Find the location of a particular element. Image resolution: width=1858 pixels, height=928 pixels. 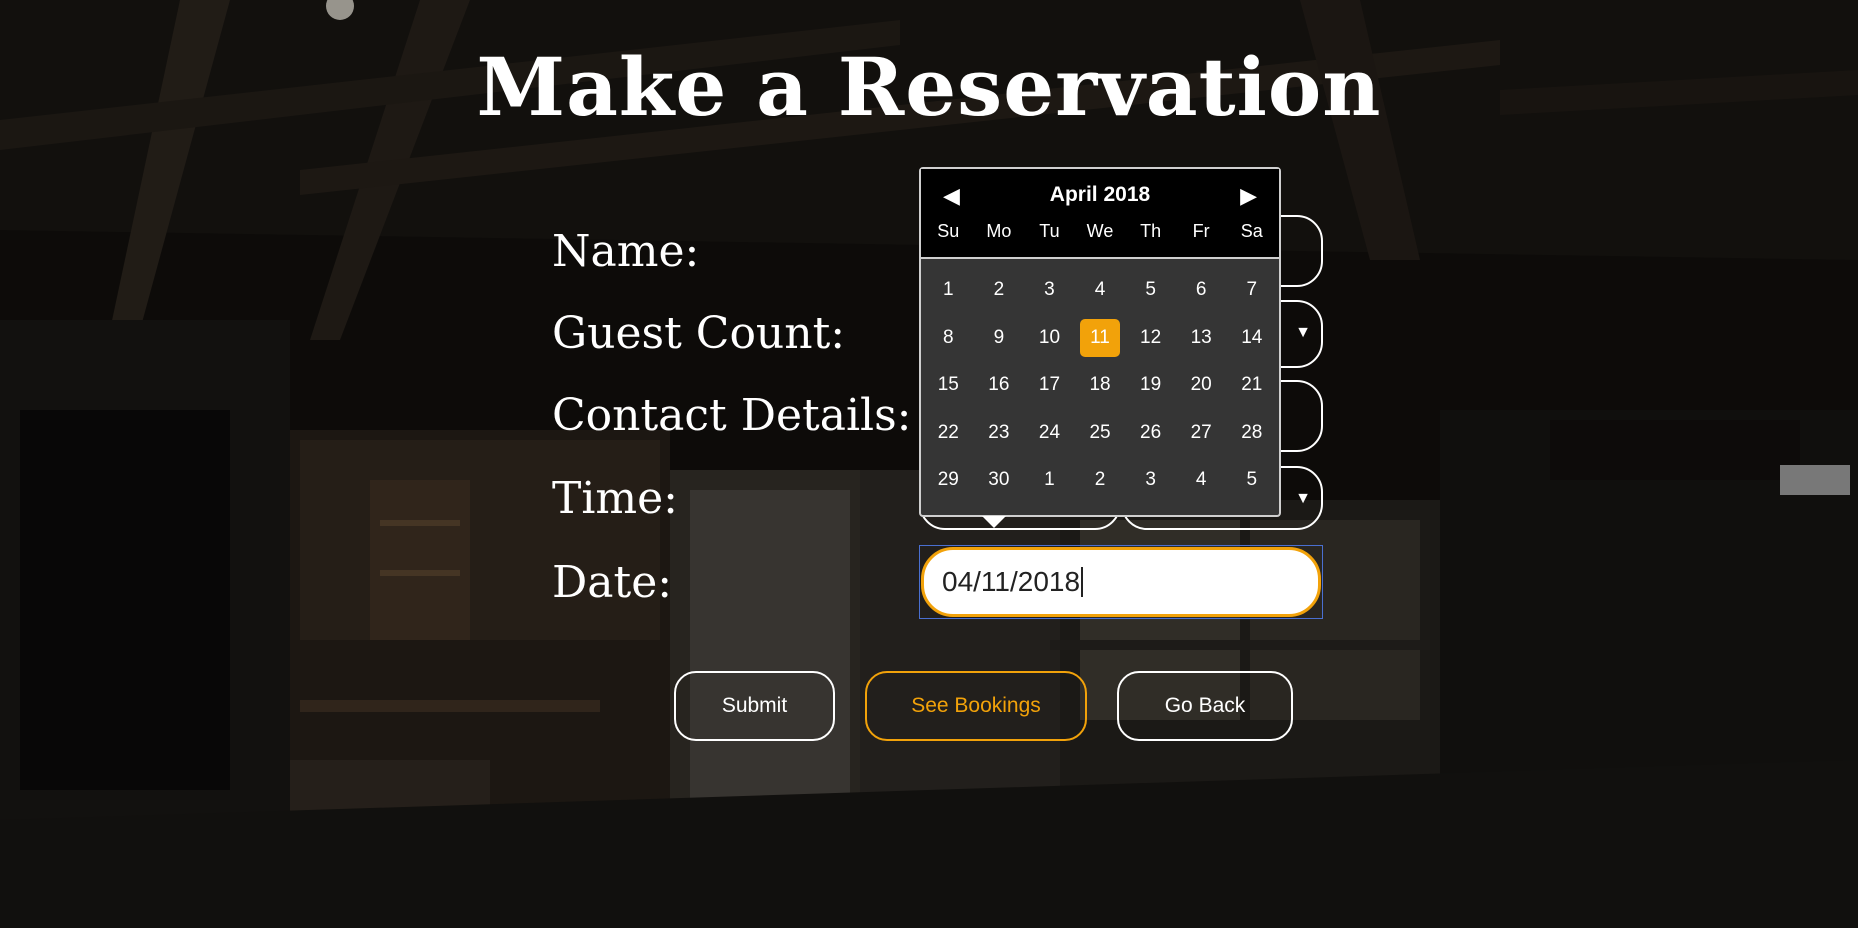

calendar-day: 6 is located at coordinates (1201, 295).